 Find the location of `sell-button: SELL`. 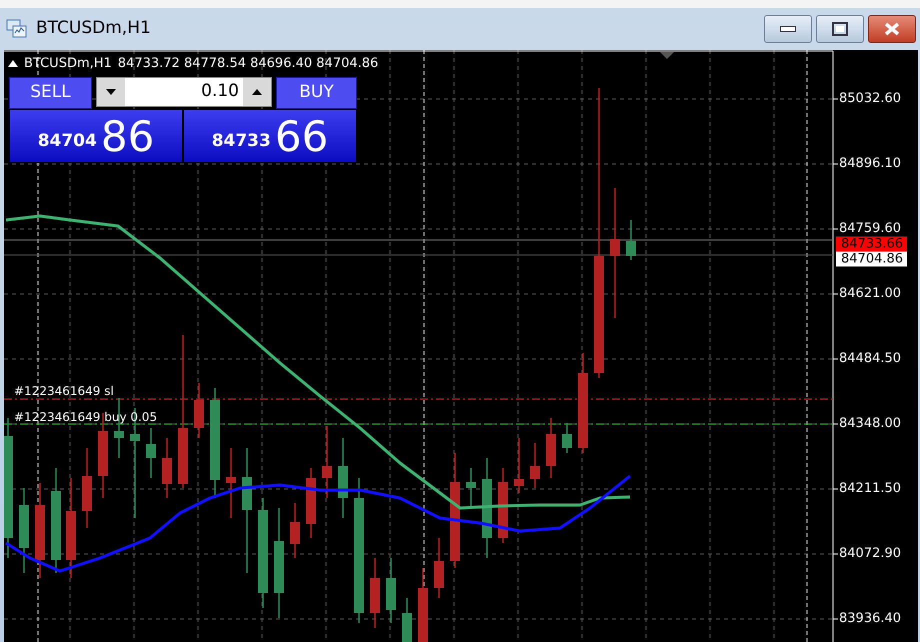

sell-button: SELL is located at coordinates (50, 93).